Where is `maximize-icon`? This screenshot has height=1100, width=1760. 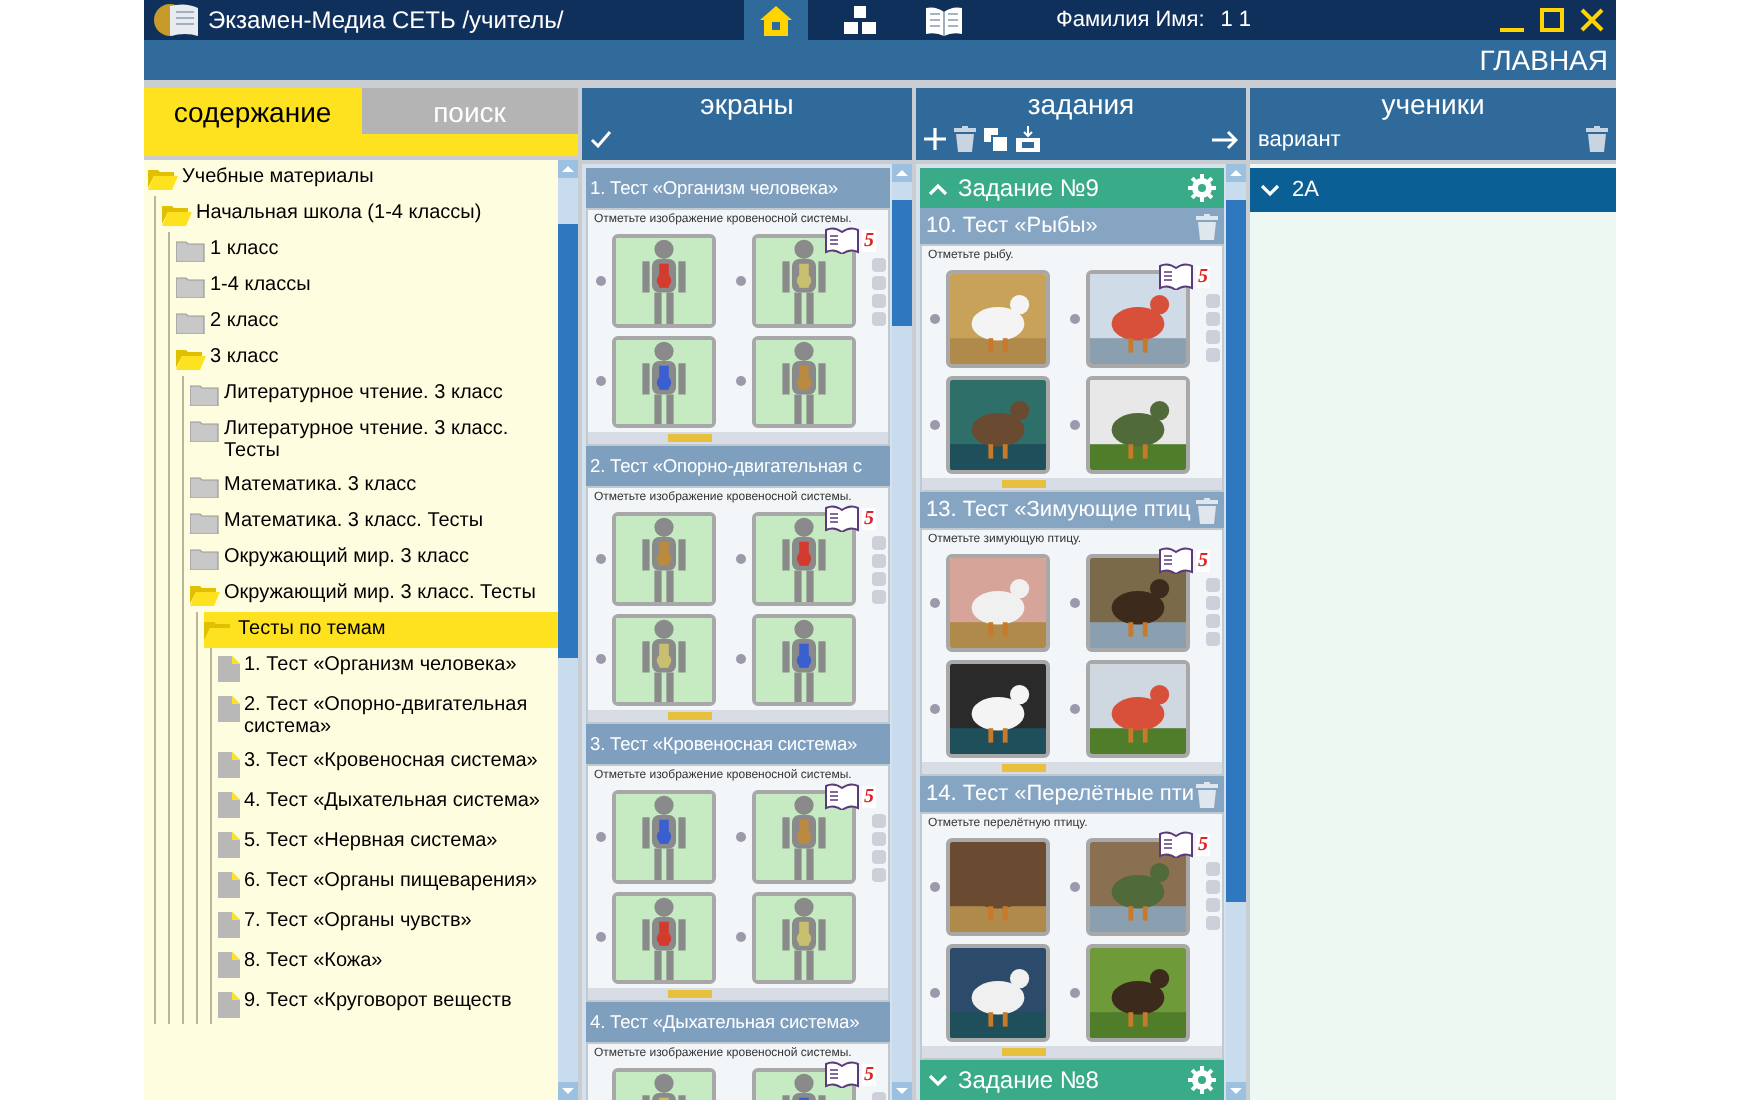 maximize-icon is located at coordinates (1552, 20).